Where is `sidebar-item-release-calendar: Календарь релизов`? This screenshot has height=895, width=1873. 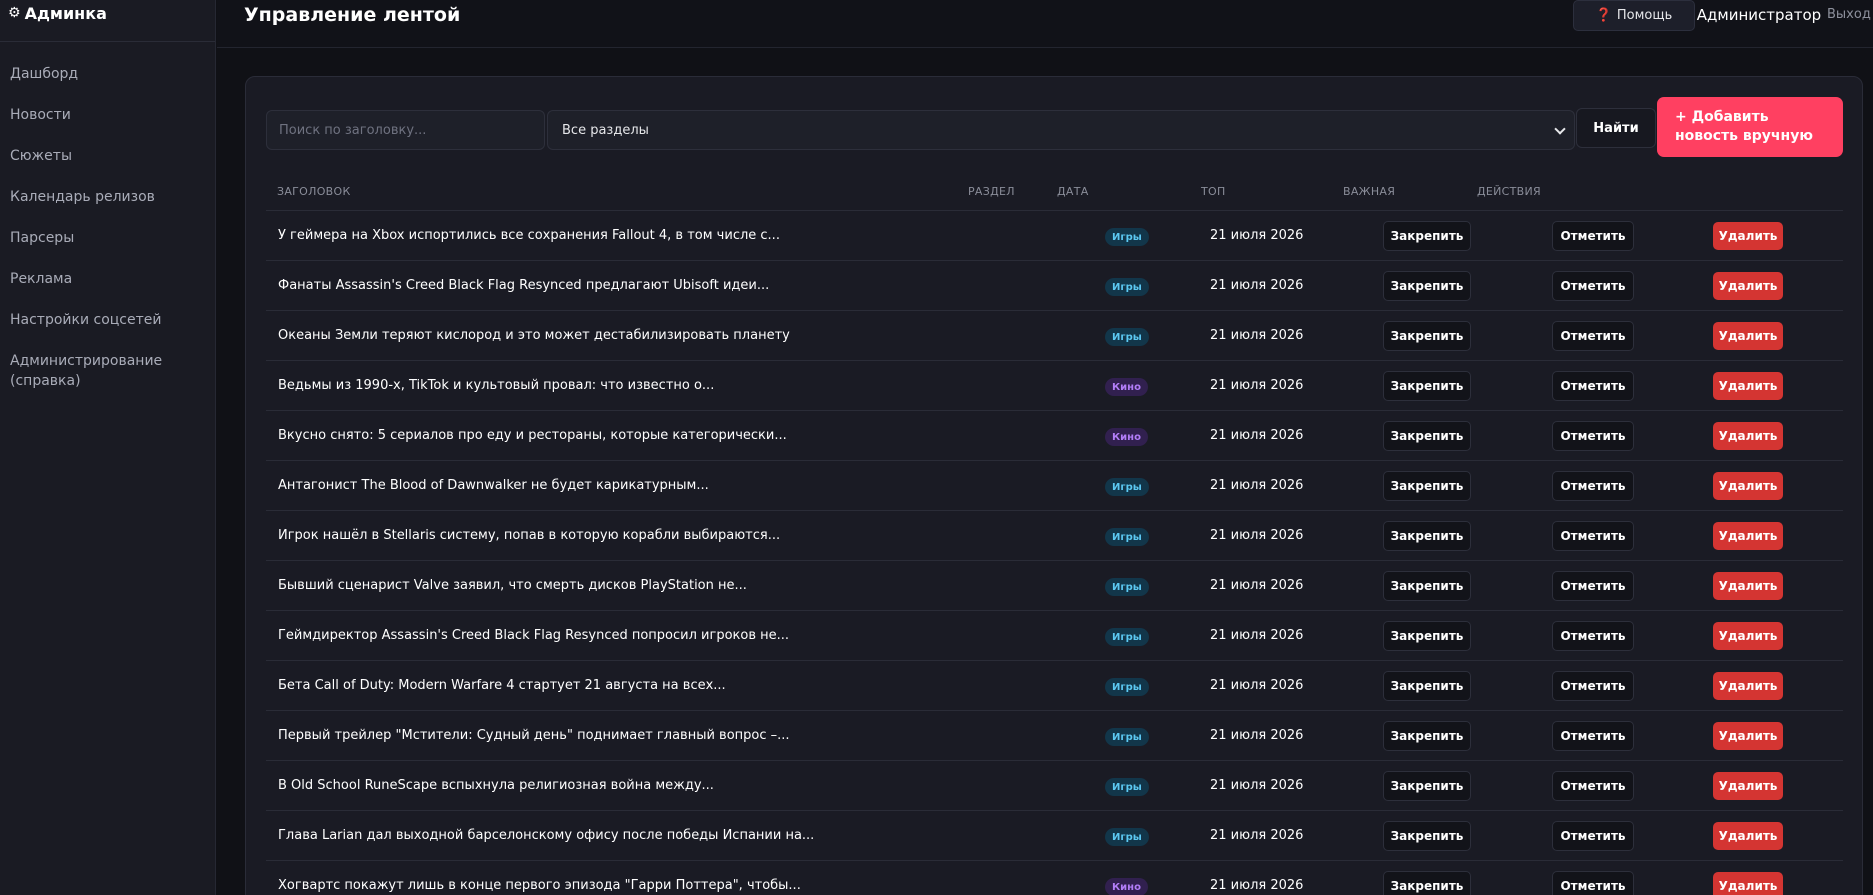 sidebar-item-release-calendar: Календарь релизов is located at coordinates (107, 197).